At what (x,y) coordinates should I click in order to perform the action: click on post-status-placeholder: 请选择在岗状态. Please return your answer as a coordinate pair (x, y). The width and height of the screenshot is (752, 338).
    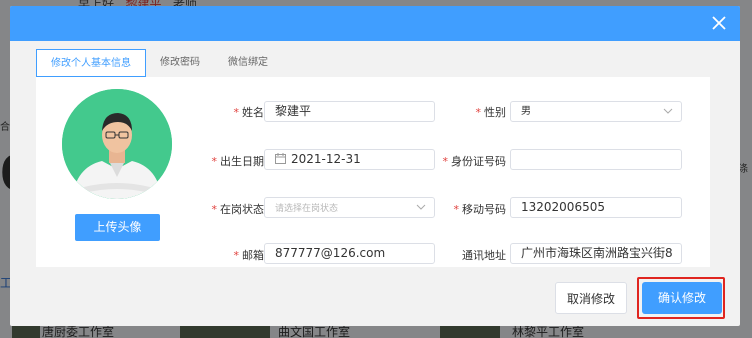
    Looking at the image, I should click on (307, 209).